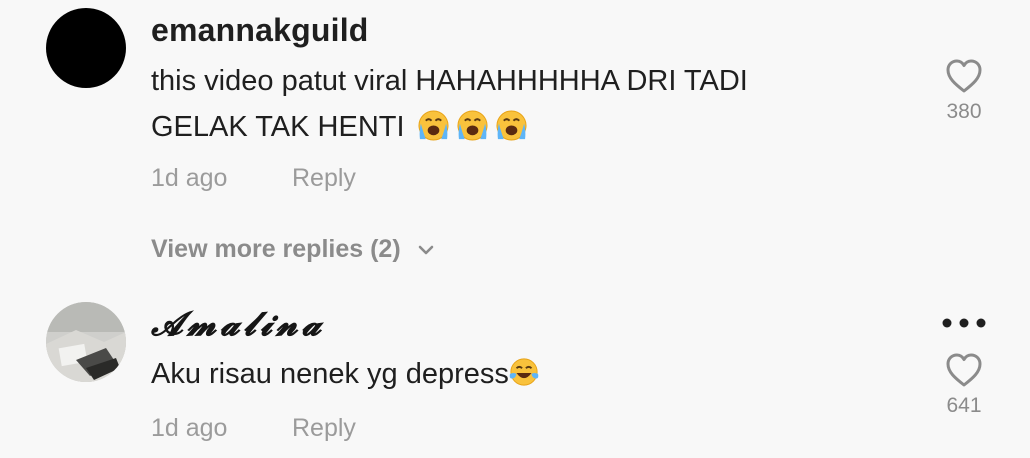 The height and width of the screenshot is (458, 1030). I want to click on like-count: 641, so click(964, 405).